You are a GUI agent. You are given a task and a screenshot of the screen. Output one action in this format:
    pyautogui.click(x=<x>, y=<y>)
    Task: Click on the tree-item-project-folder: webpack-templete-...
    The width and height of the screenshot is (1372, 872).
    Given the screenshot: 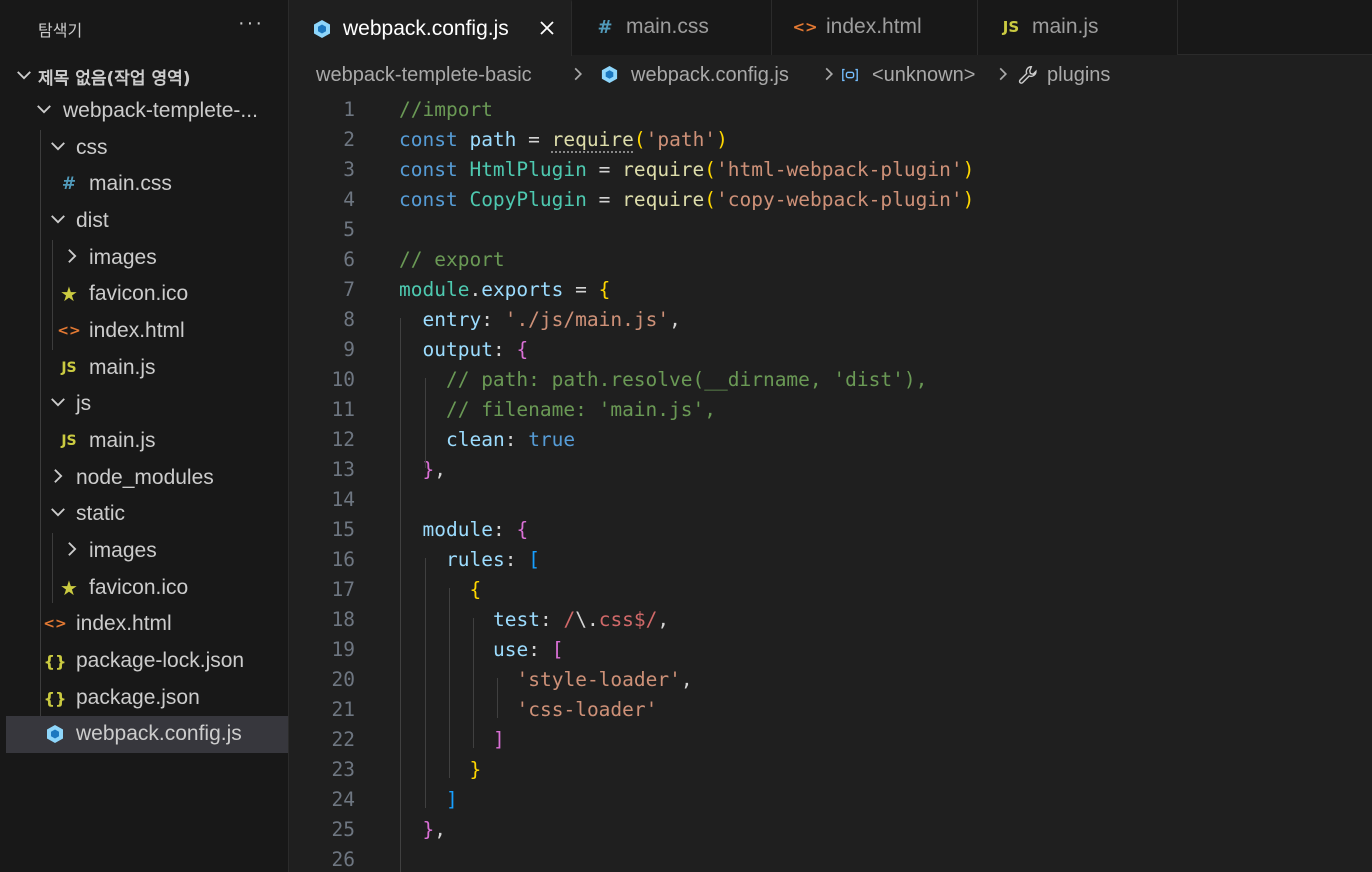 What is the action you would take?
    pyautogui.click(x=147, y=111)
    